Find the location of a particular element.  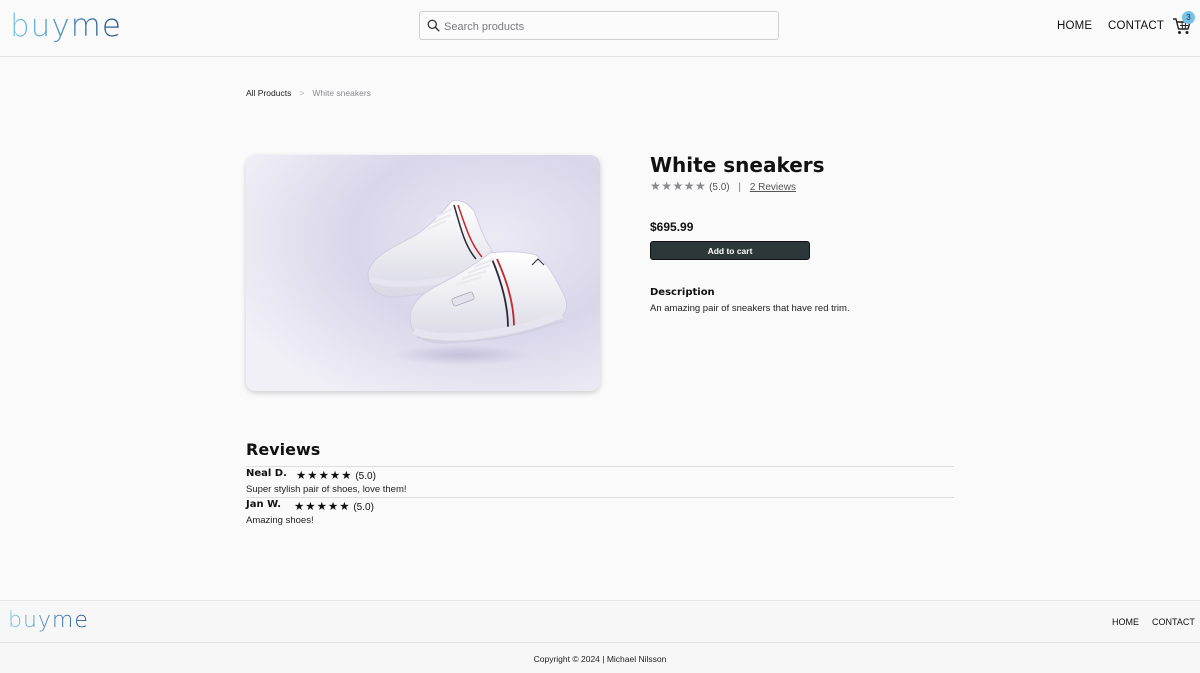

product-rating: ★★★★★ (5.0) | 2 Reviews is located at coordinates (723, 186).